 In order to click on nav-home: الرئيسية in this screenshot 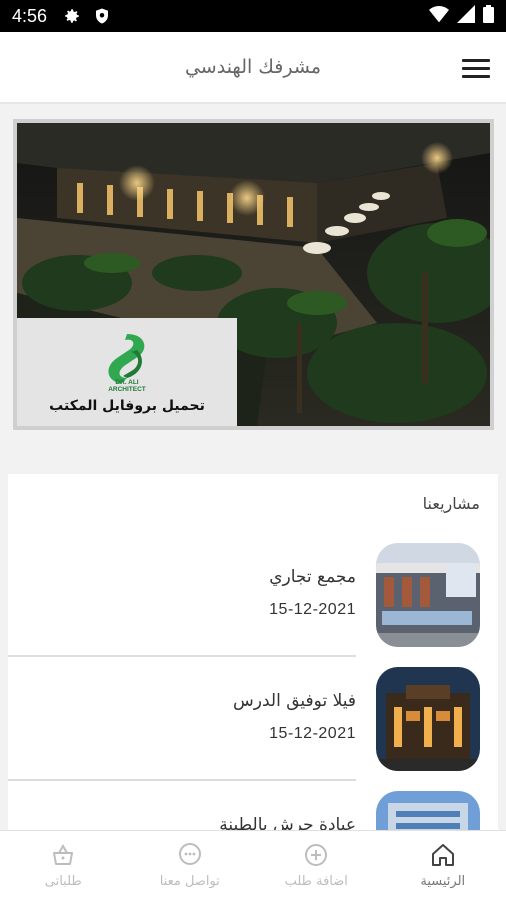, I will do `click(443, 865)`.